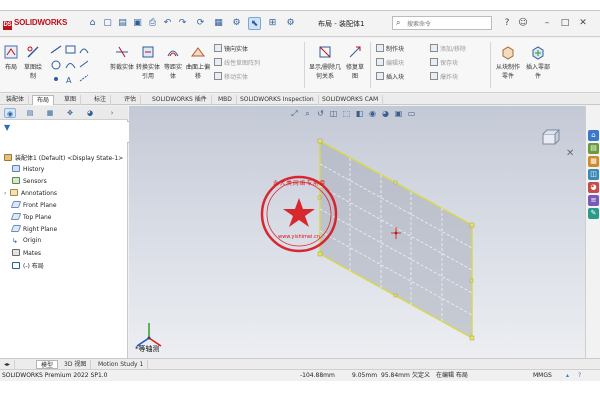 The width and height of the screenshot is (600, 400). I want to click on linear-pattern-item: 线性草图阵列, so click(237, 62).